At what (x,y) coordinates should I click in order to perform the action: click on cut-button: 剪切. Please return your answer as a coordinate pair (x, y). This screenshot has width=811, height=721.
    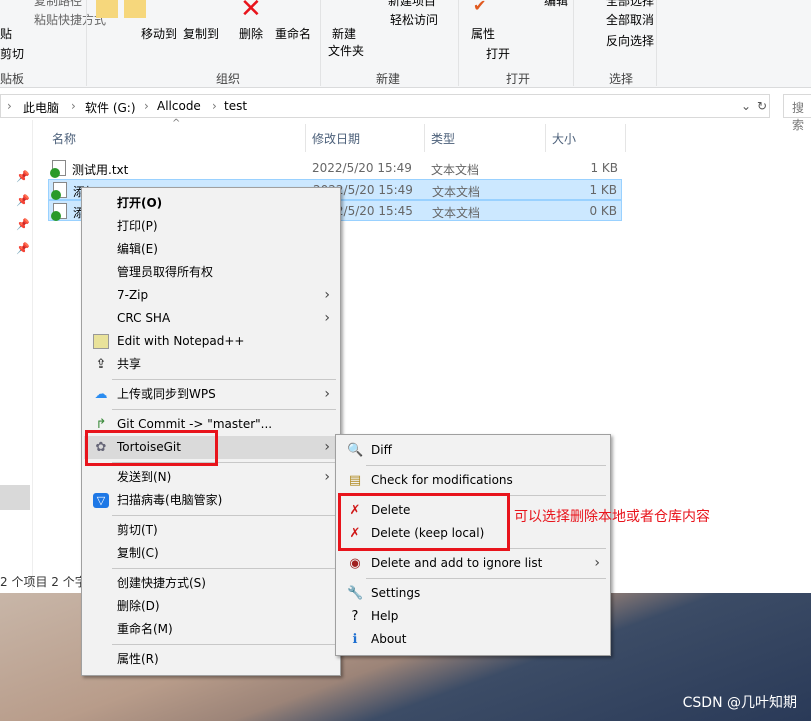
    Looking at the image, I should click on (12, 53).